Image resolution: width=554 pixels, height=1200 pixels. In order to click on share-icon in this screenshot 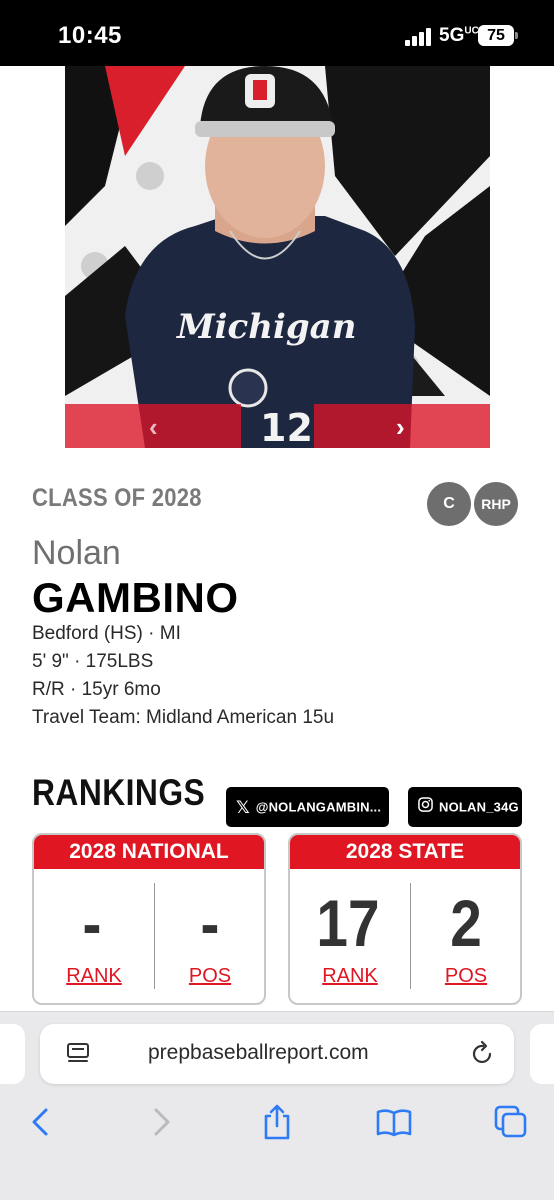, I will do `click(277, 1122)`.